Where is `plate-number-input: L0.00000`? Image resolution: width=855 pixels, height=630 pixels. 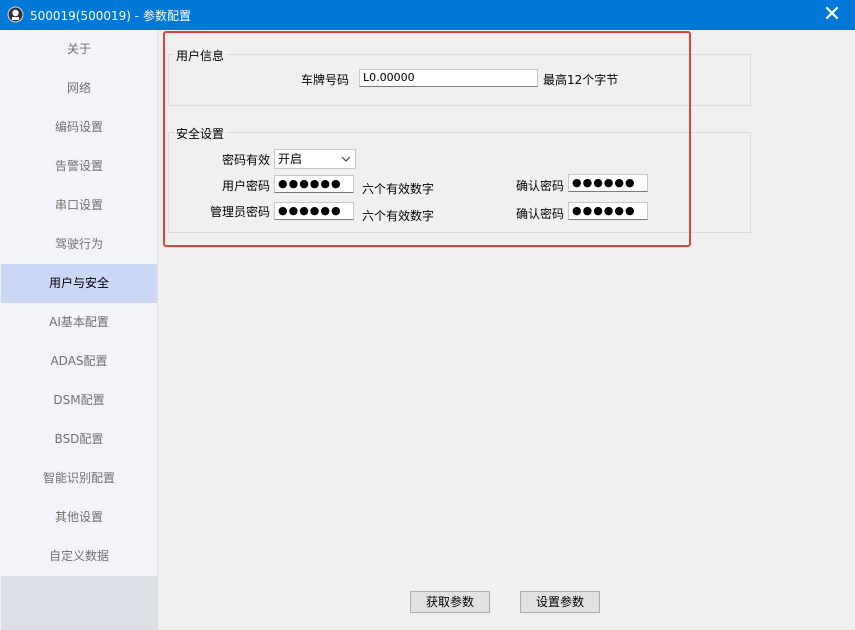
plate-number-input: L0.00000 is located at coordinates (448, 78).